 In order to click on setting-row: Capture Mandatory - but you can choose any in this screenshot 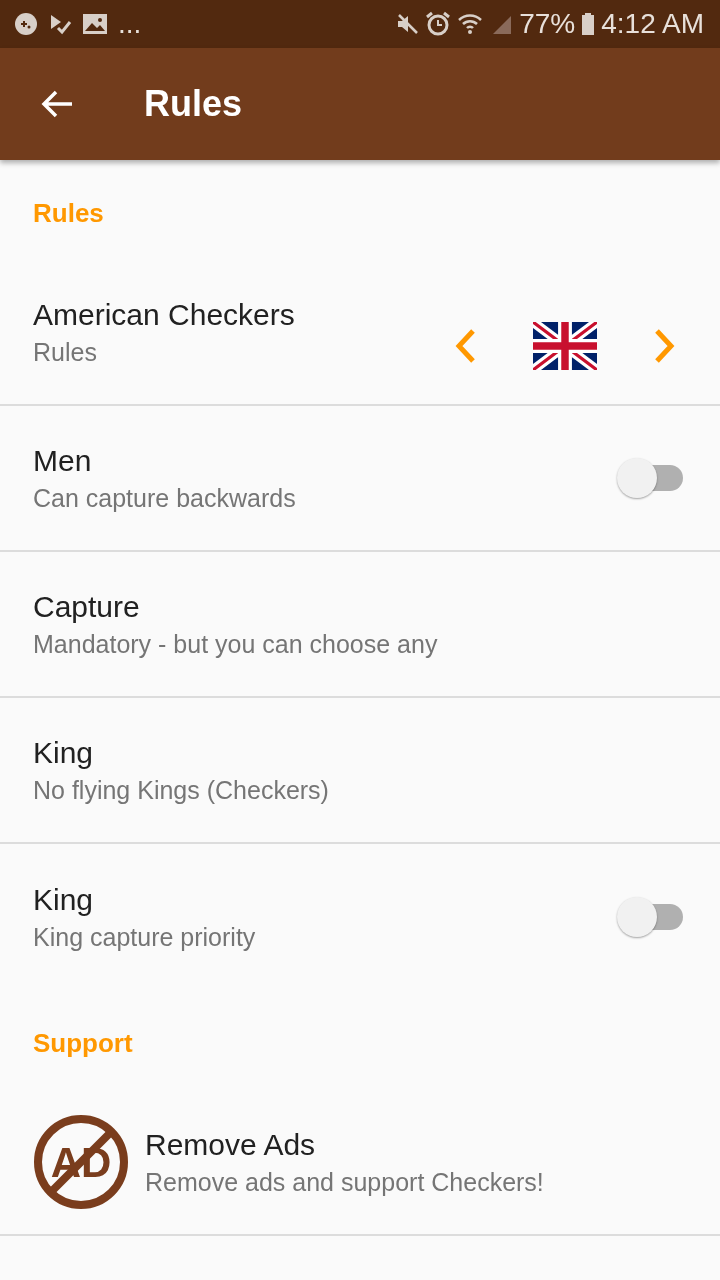, I will do `click(360, 625)`.